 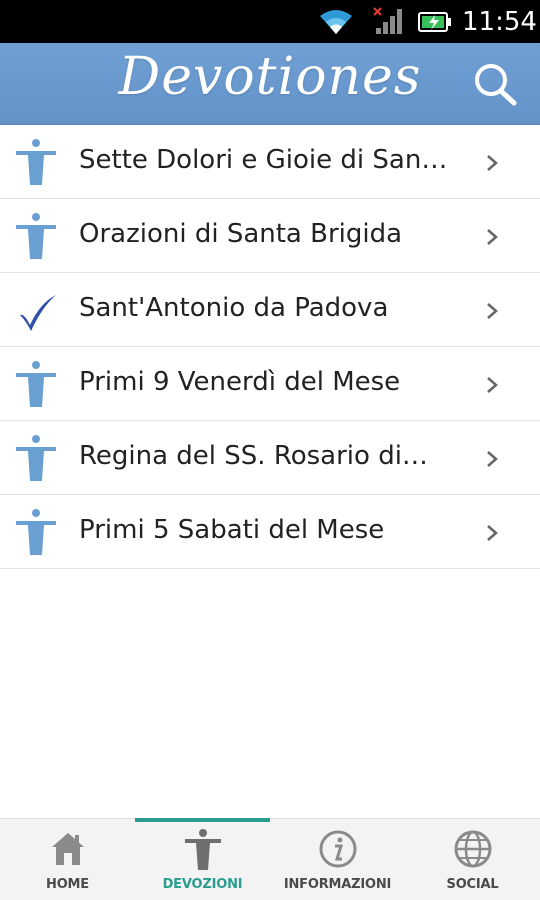 I want to click on list-item: Primi 5 Sabati del Mese, so click(x=270, y=532).